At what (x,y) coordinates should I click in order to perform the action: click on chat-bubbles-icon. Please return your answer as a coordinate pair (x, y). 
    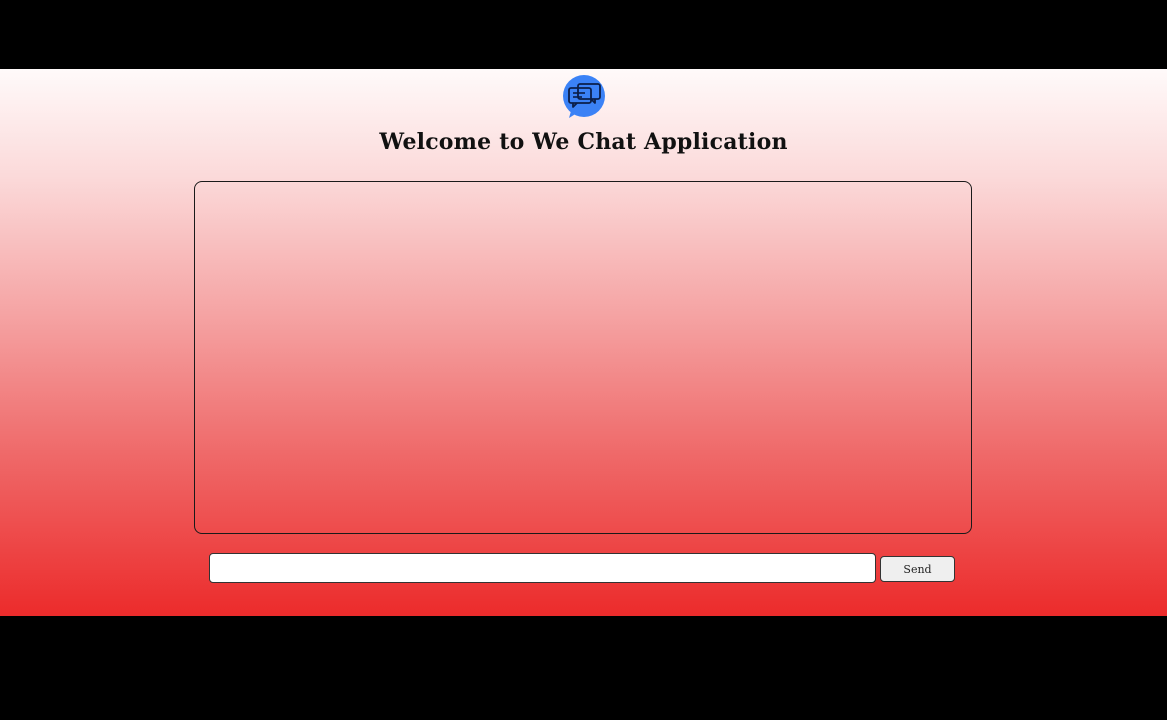
    Looking at the image, I should click on (584, 96).